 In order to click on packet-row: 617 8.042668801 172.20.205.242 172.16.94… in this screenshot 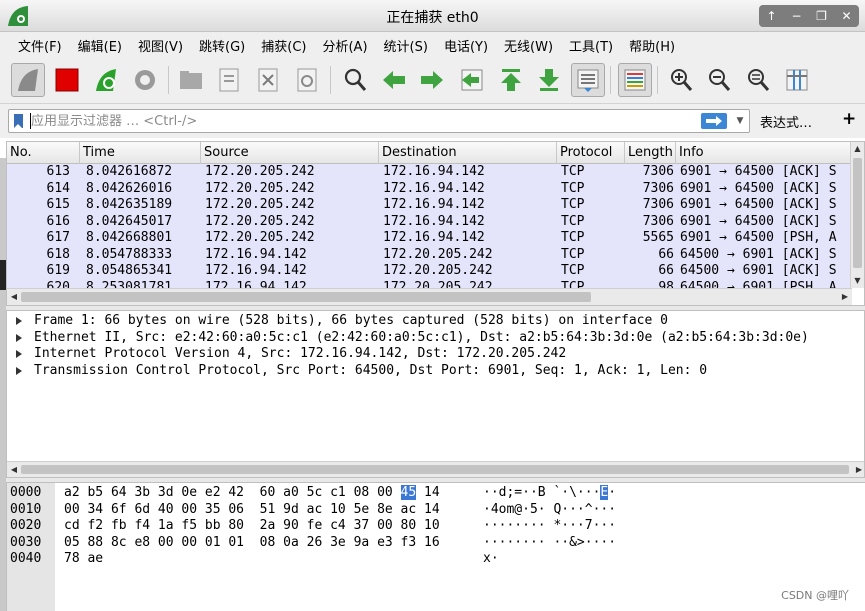, I will do `click(429, 238)`.